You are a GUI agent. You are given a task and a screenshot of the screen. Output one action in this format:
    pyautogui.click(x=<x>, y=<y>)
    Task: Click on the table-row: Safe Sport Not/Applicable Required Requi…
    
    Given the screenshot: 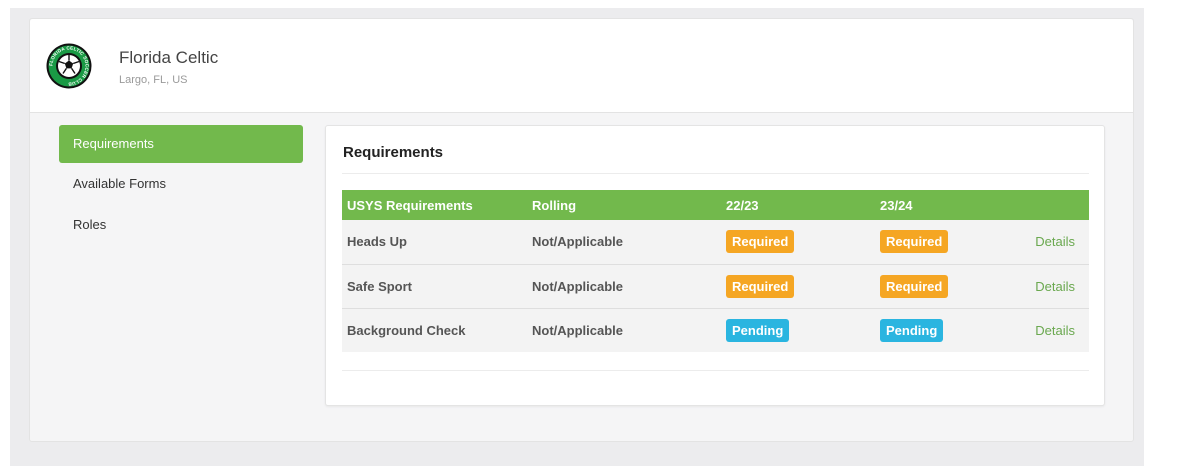 What is the action you would take?
    pyautogui.click(x=715, y=285)
    